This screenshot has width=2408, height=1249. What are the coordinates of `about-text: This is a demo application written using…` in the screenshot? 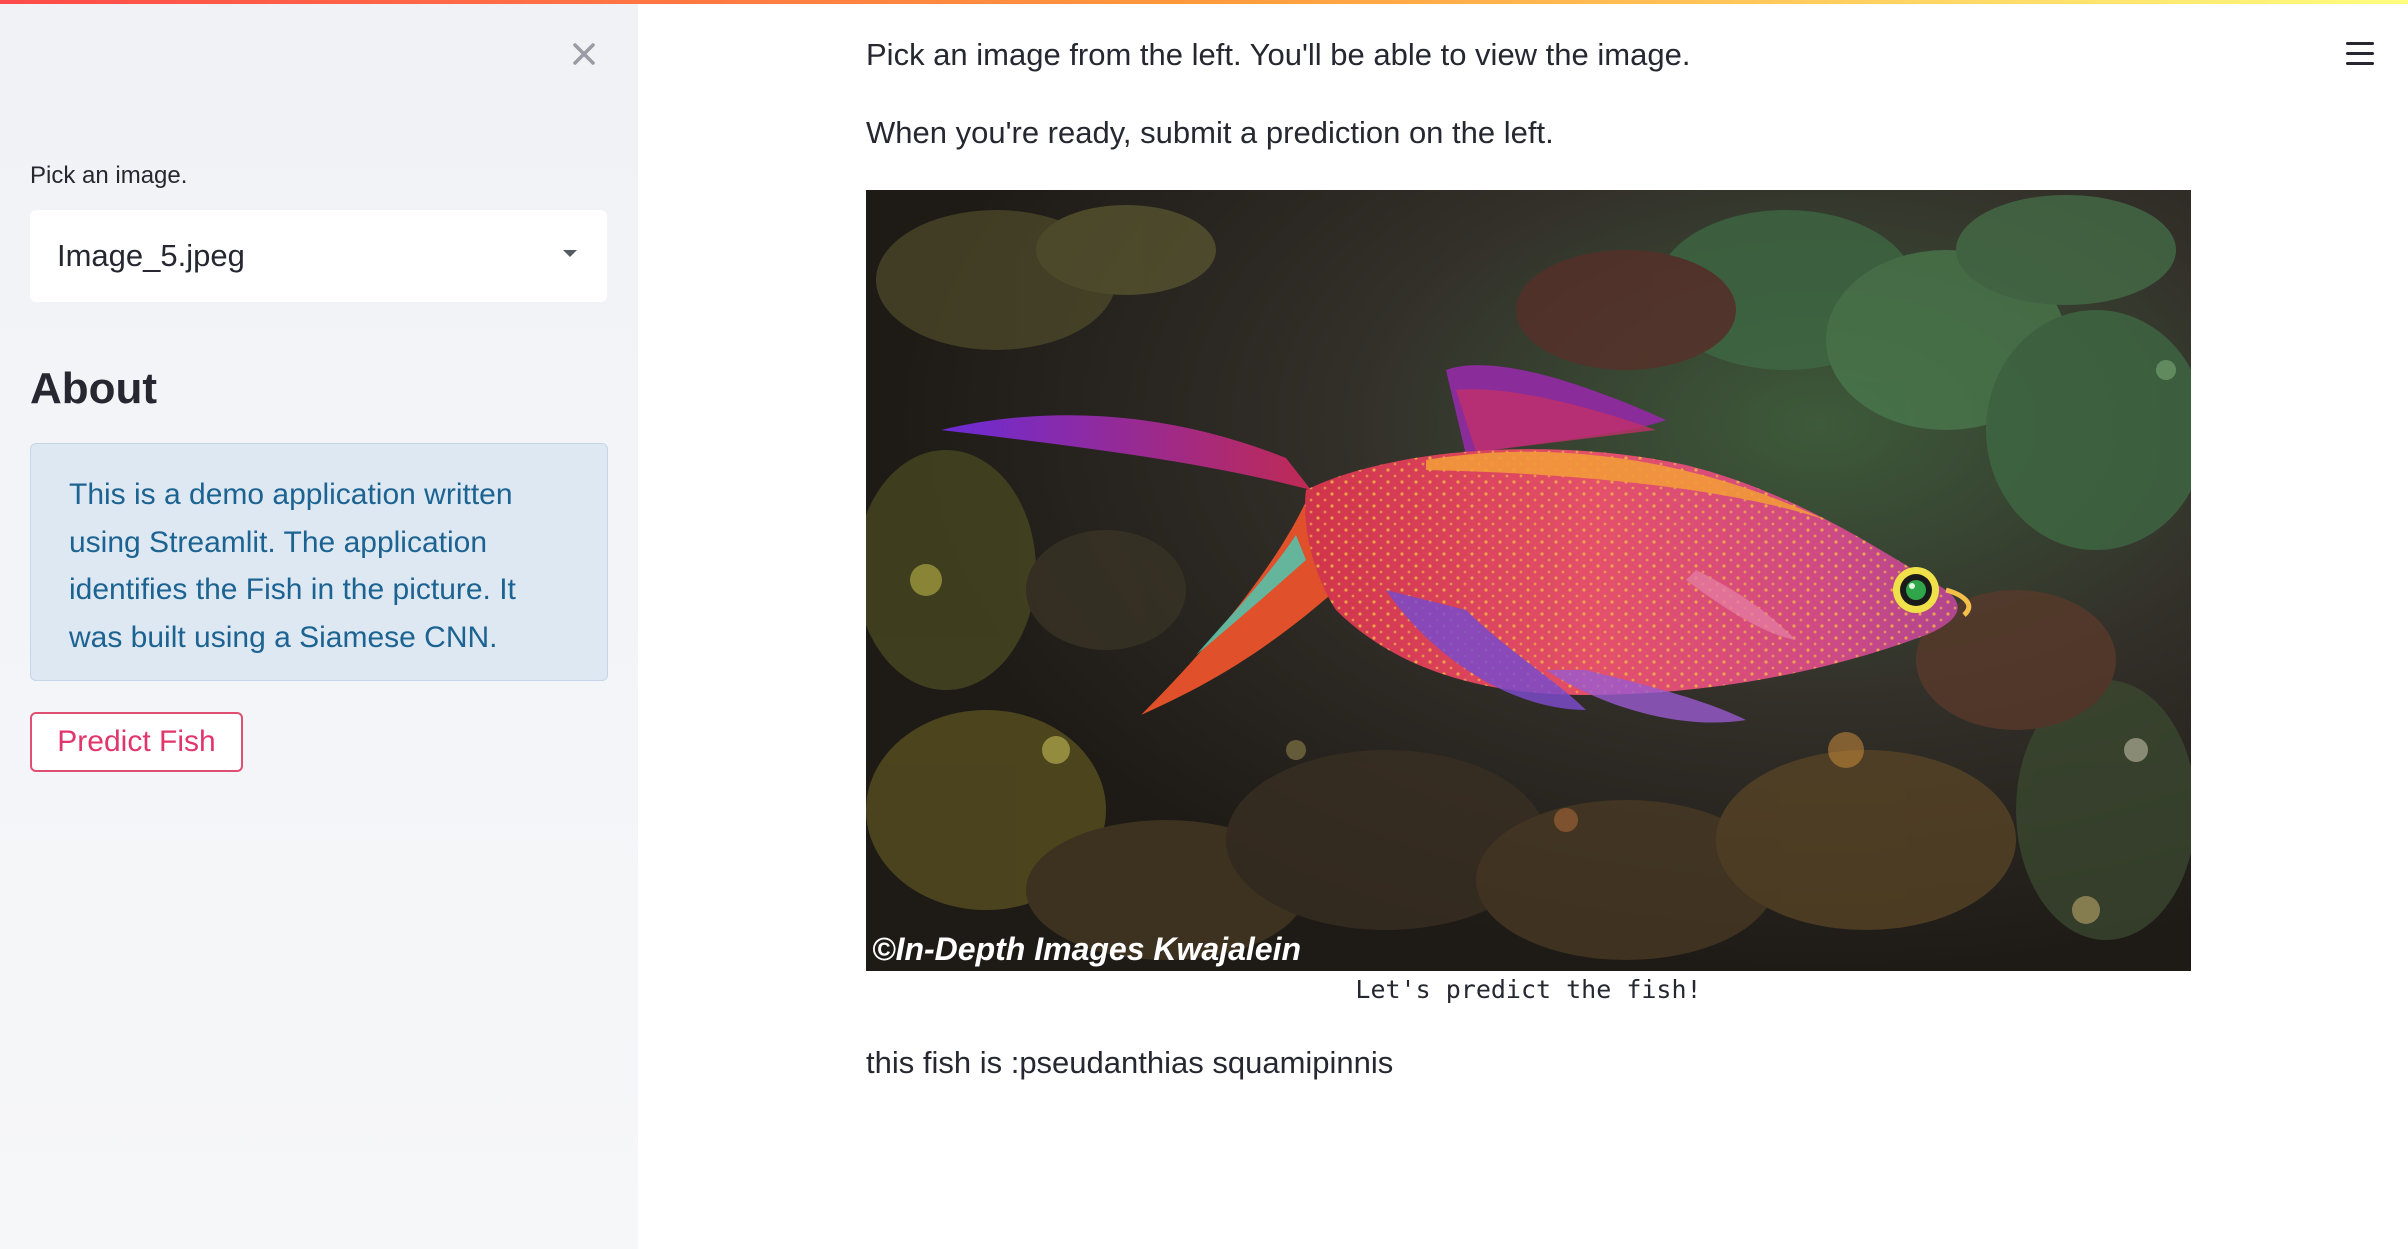 It's located at (292, 566).